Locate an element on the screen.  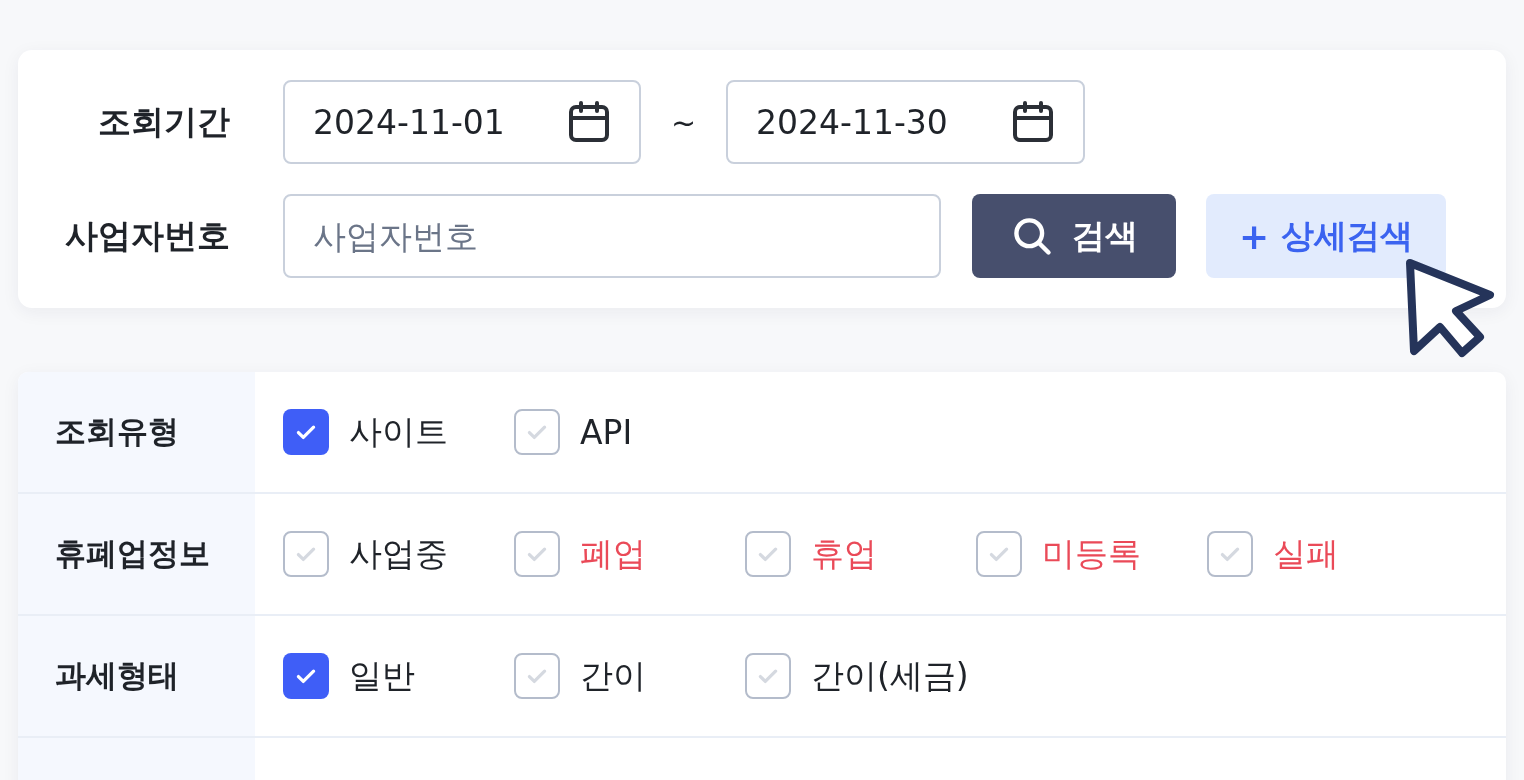
option-label: 사업중 is located at coordinates (398, 553).